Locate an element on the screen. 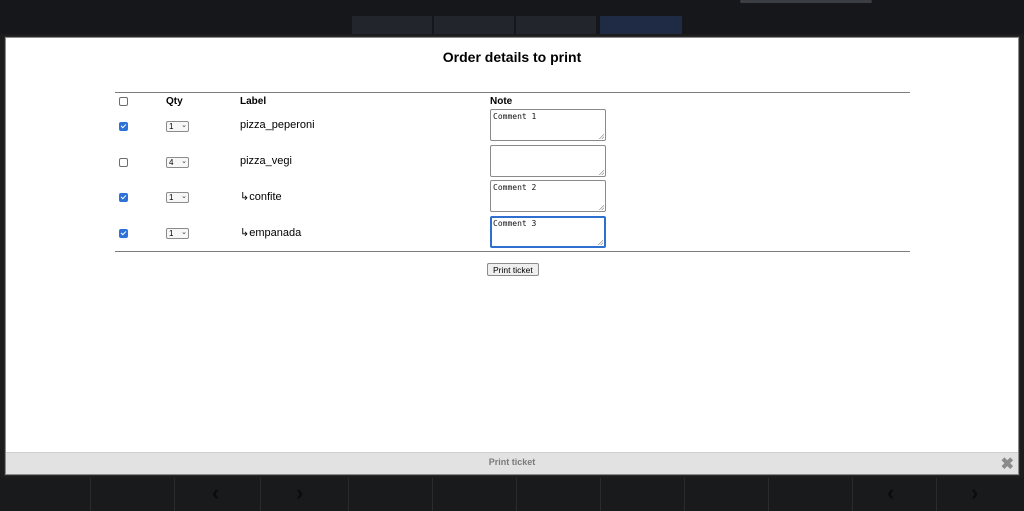 This screenshot has width=1024, height=511. note-text: Comment 2 is located at coordinates (515, 187).